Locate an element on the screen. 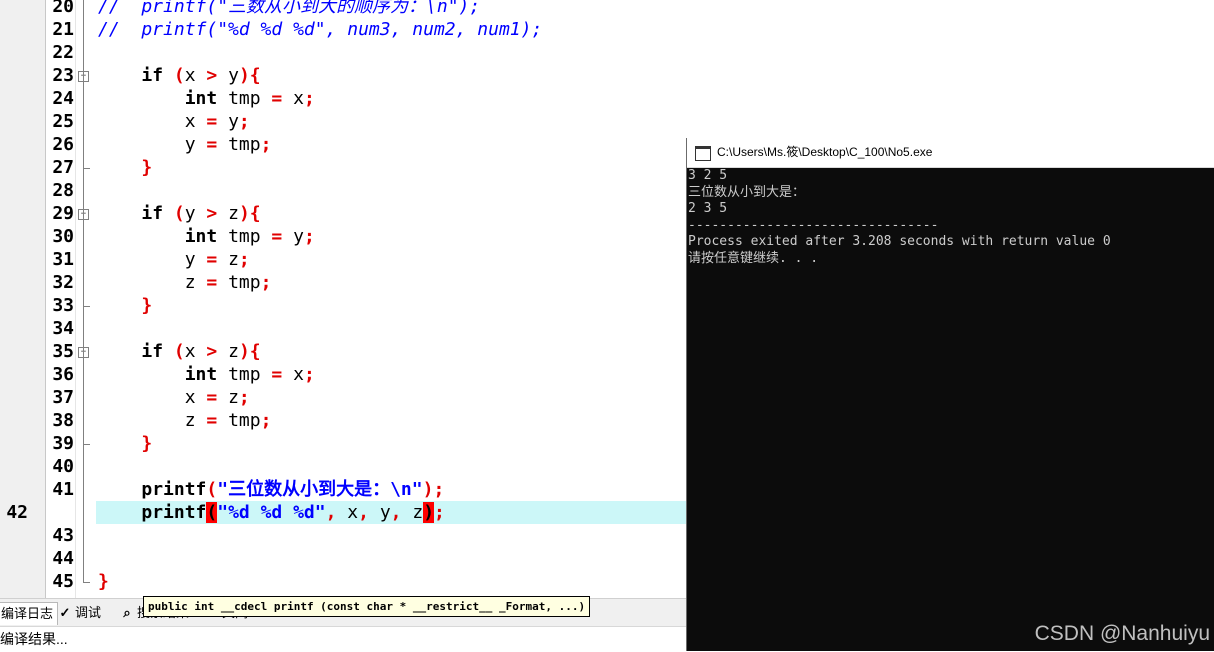 This screenshot has width=1214, height=652. line-number: 41 is located at coordinates (63, 489).